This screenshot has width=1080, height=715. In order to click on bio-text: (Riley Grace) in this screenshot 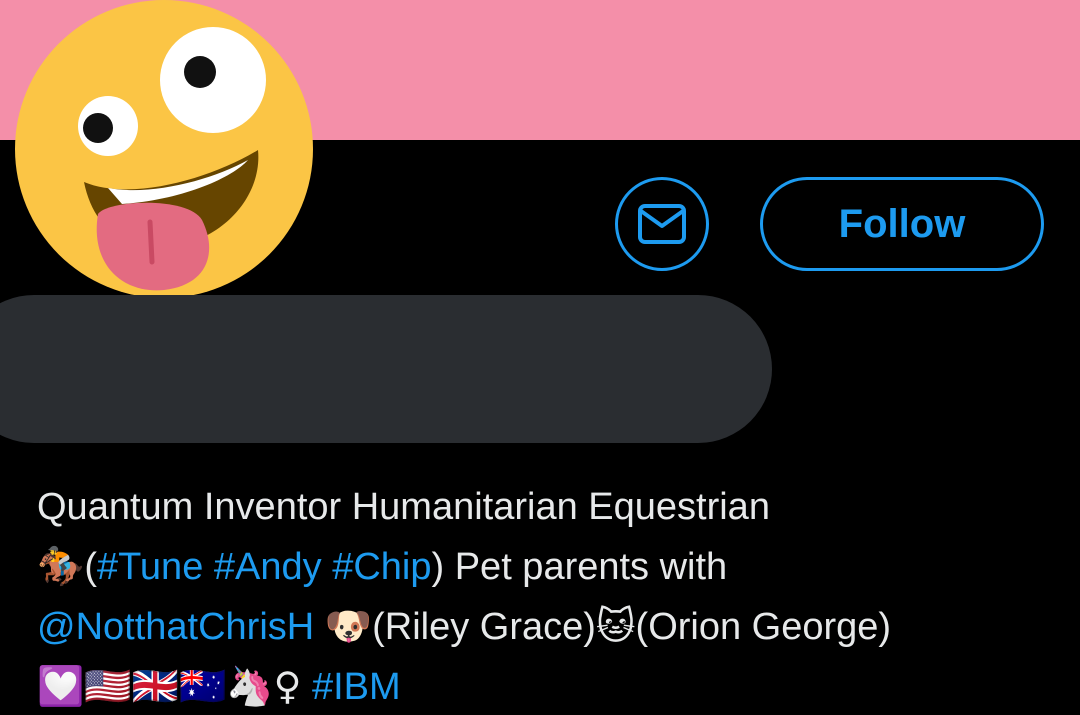, I will do `click(484, 627)`.